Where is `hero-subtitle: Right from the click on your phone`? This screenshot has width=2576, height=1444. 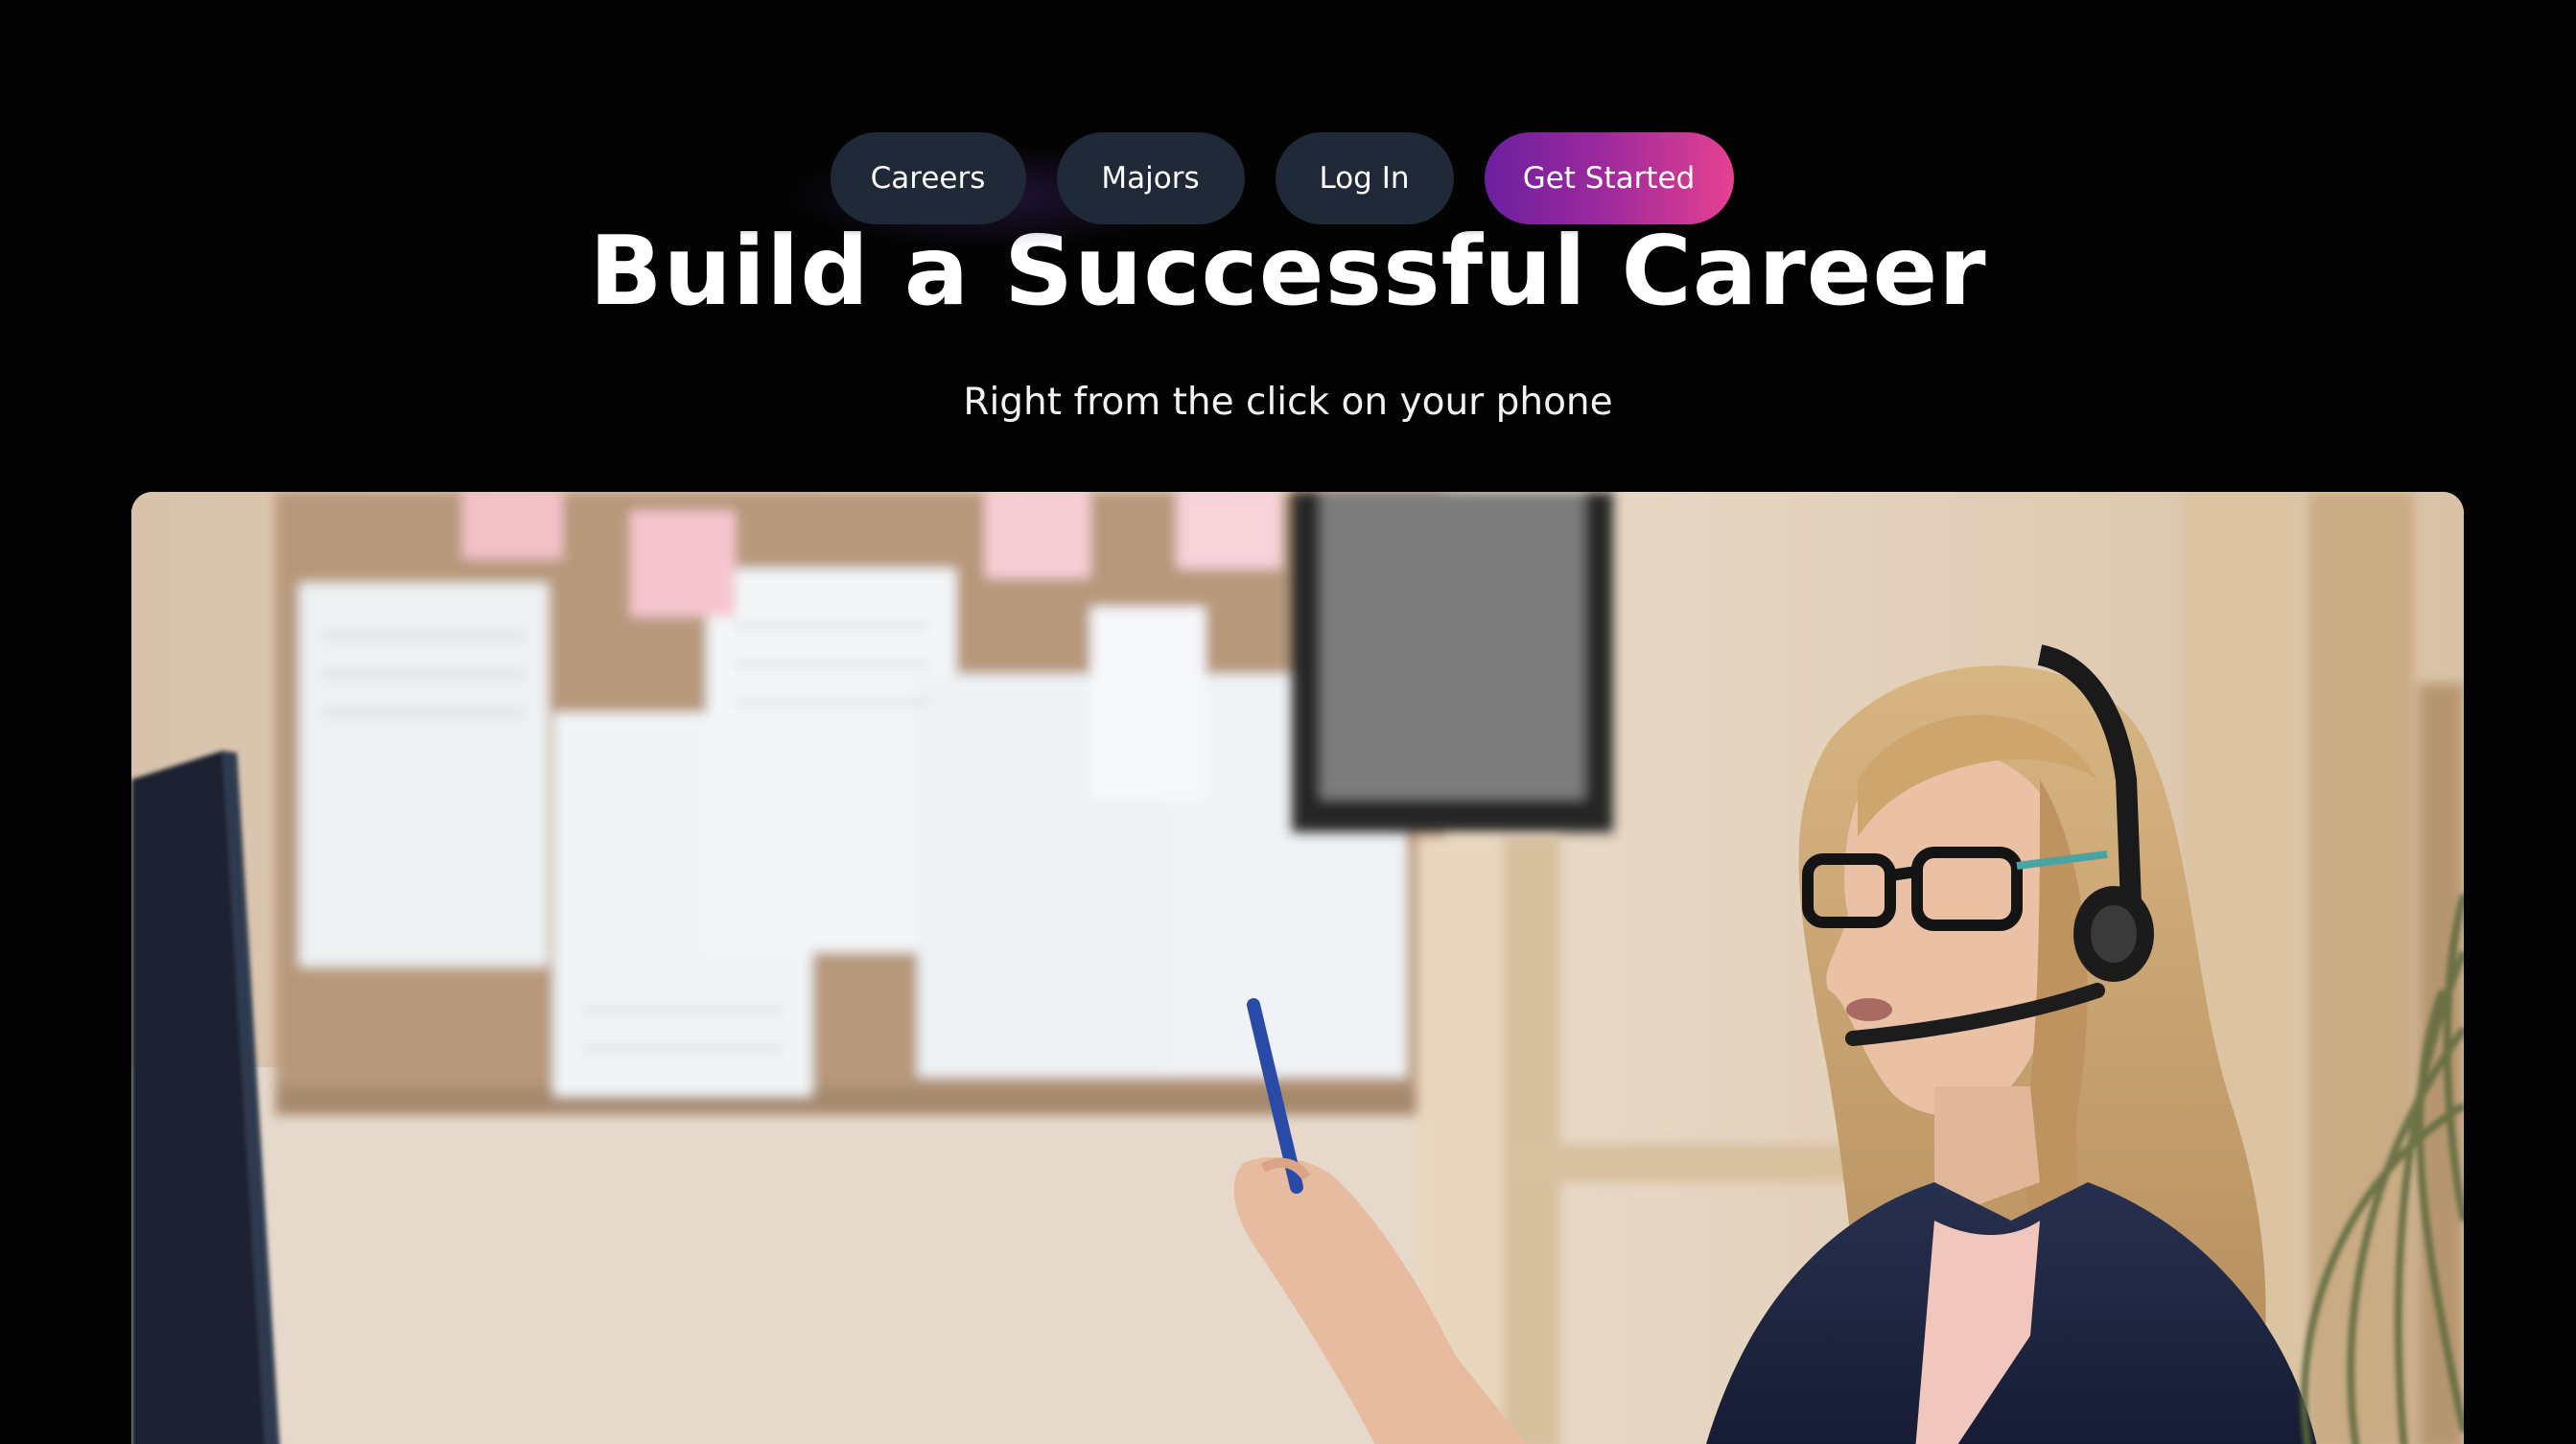 hero-subtitle: Right from the click on your phone is located at coordinates (1288, 402).